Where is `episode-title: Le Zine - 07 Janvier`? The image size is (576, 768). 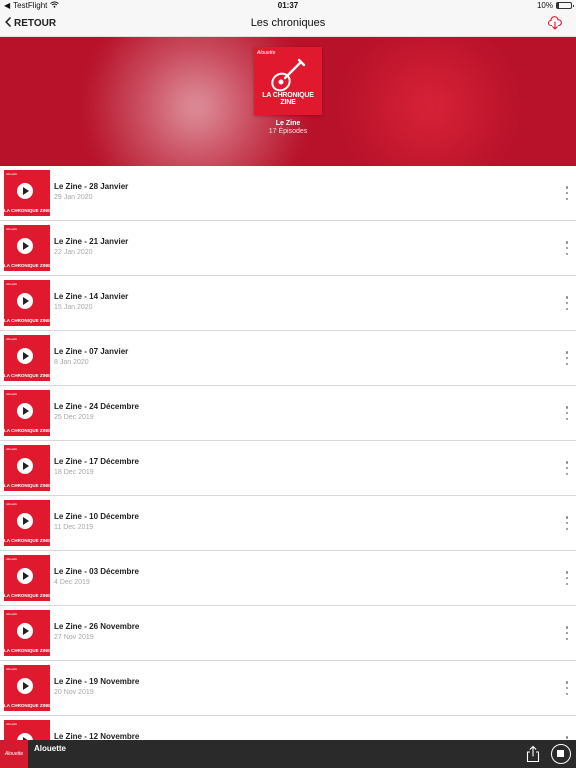 episode-title: Le Zine - 07 Janvier is located at coordinates (91, 351).